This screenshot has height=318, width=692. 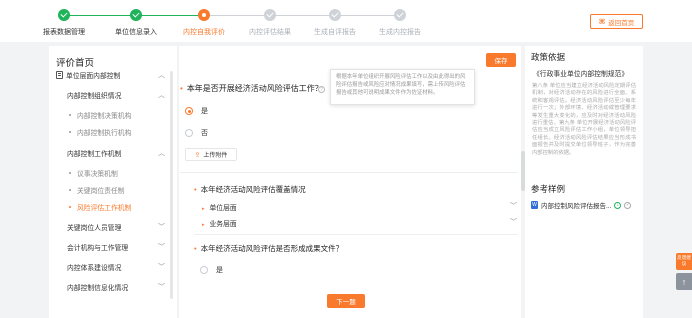 I want to click on sidebar-item-system-building: 内控体系建设情况 ﹀, so click(x=113, y=267).